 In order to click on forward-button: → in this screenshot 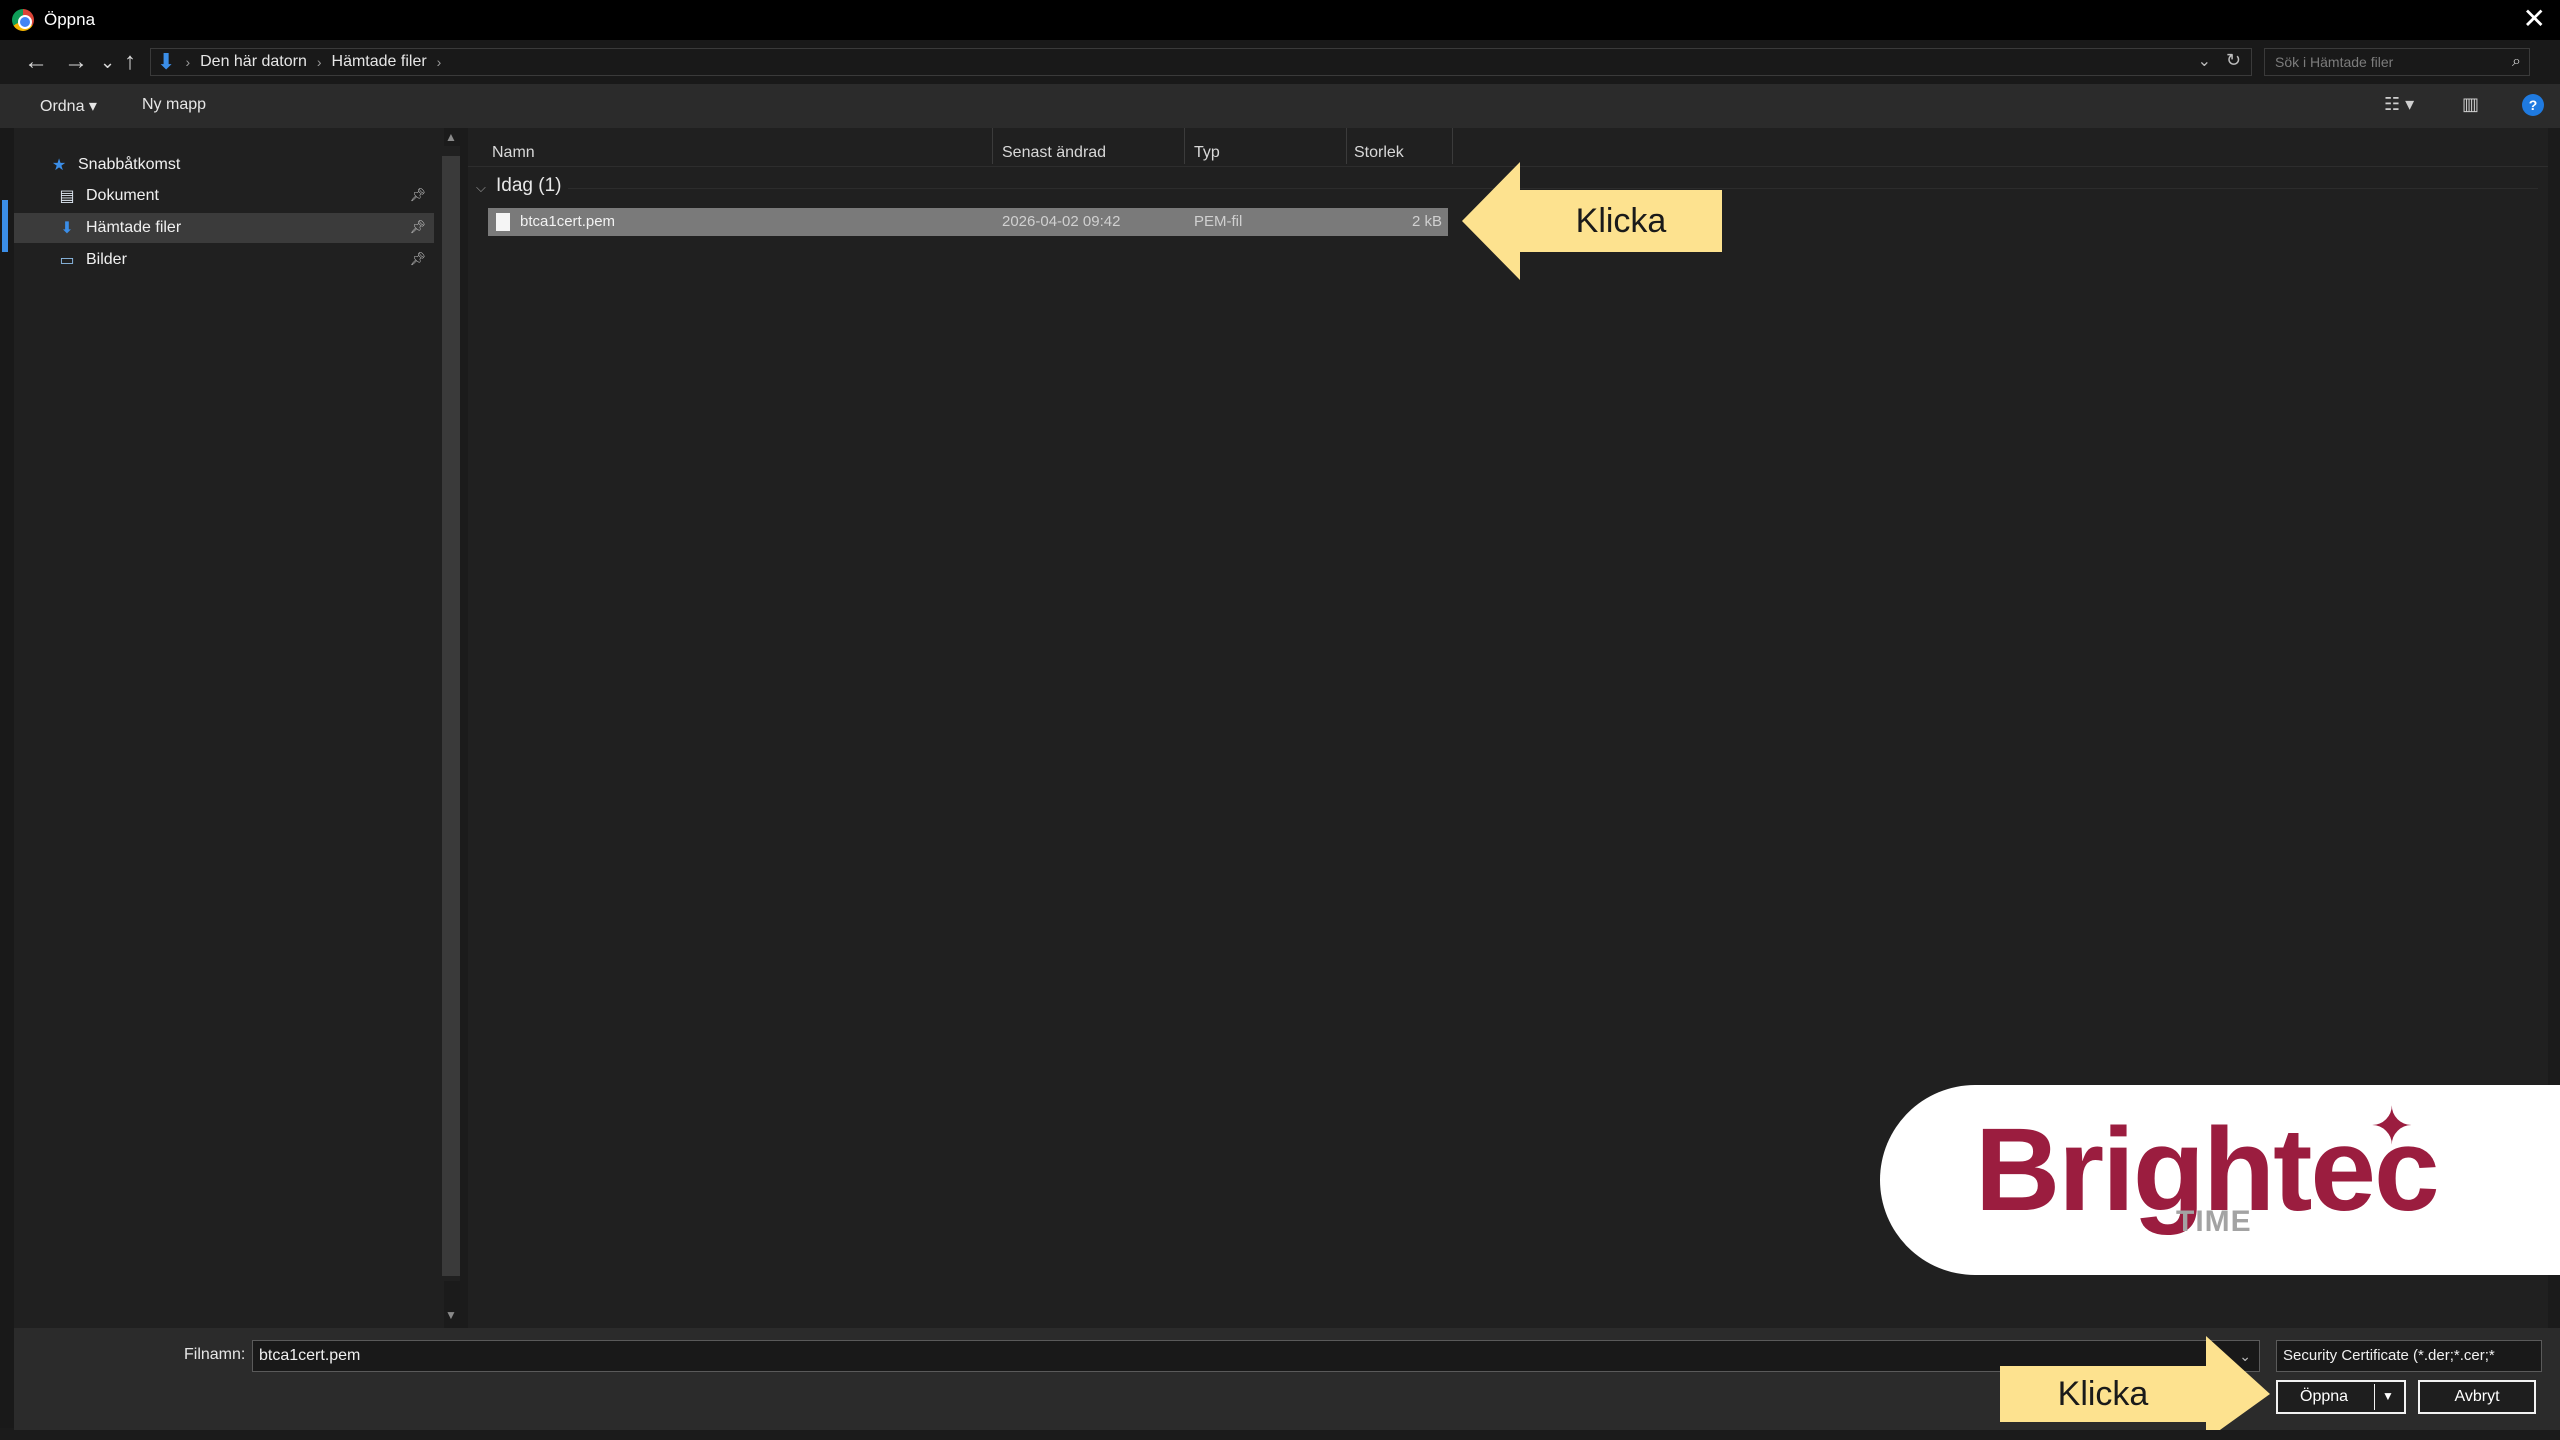, I will do `click(76, 62)`.